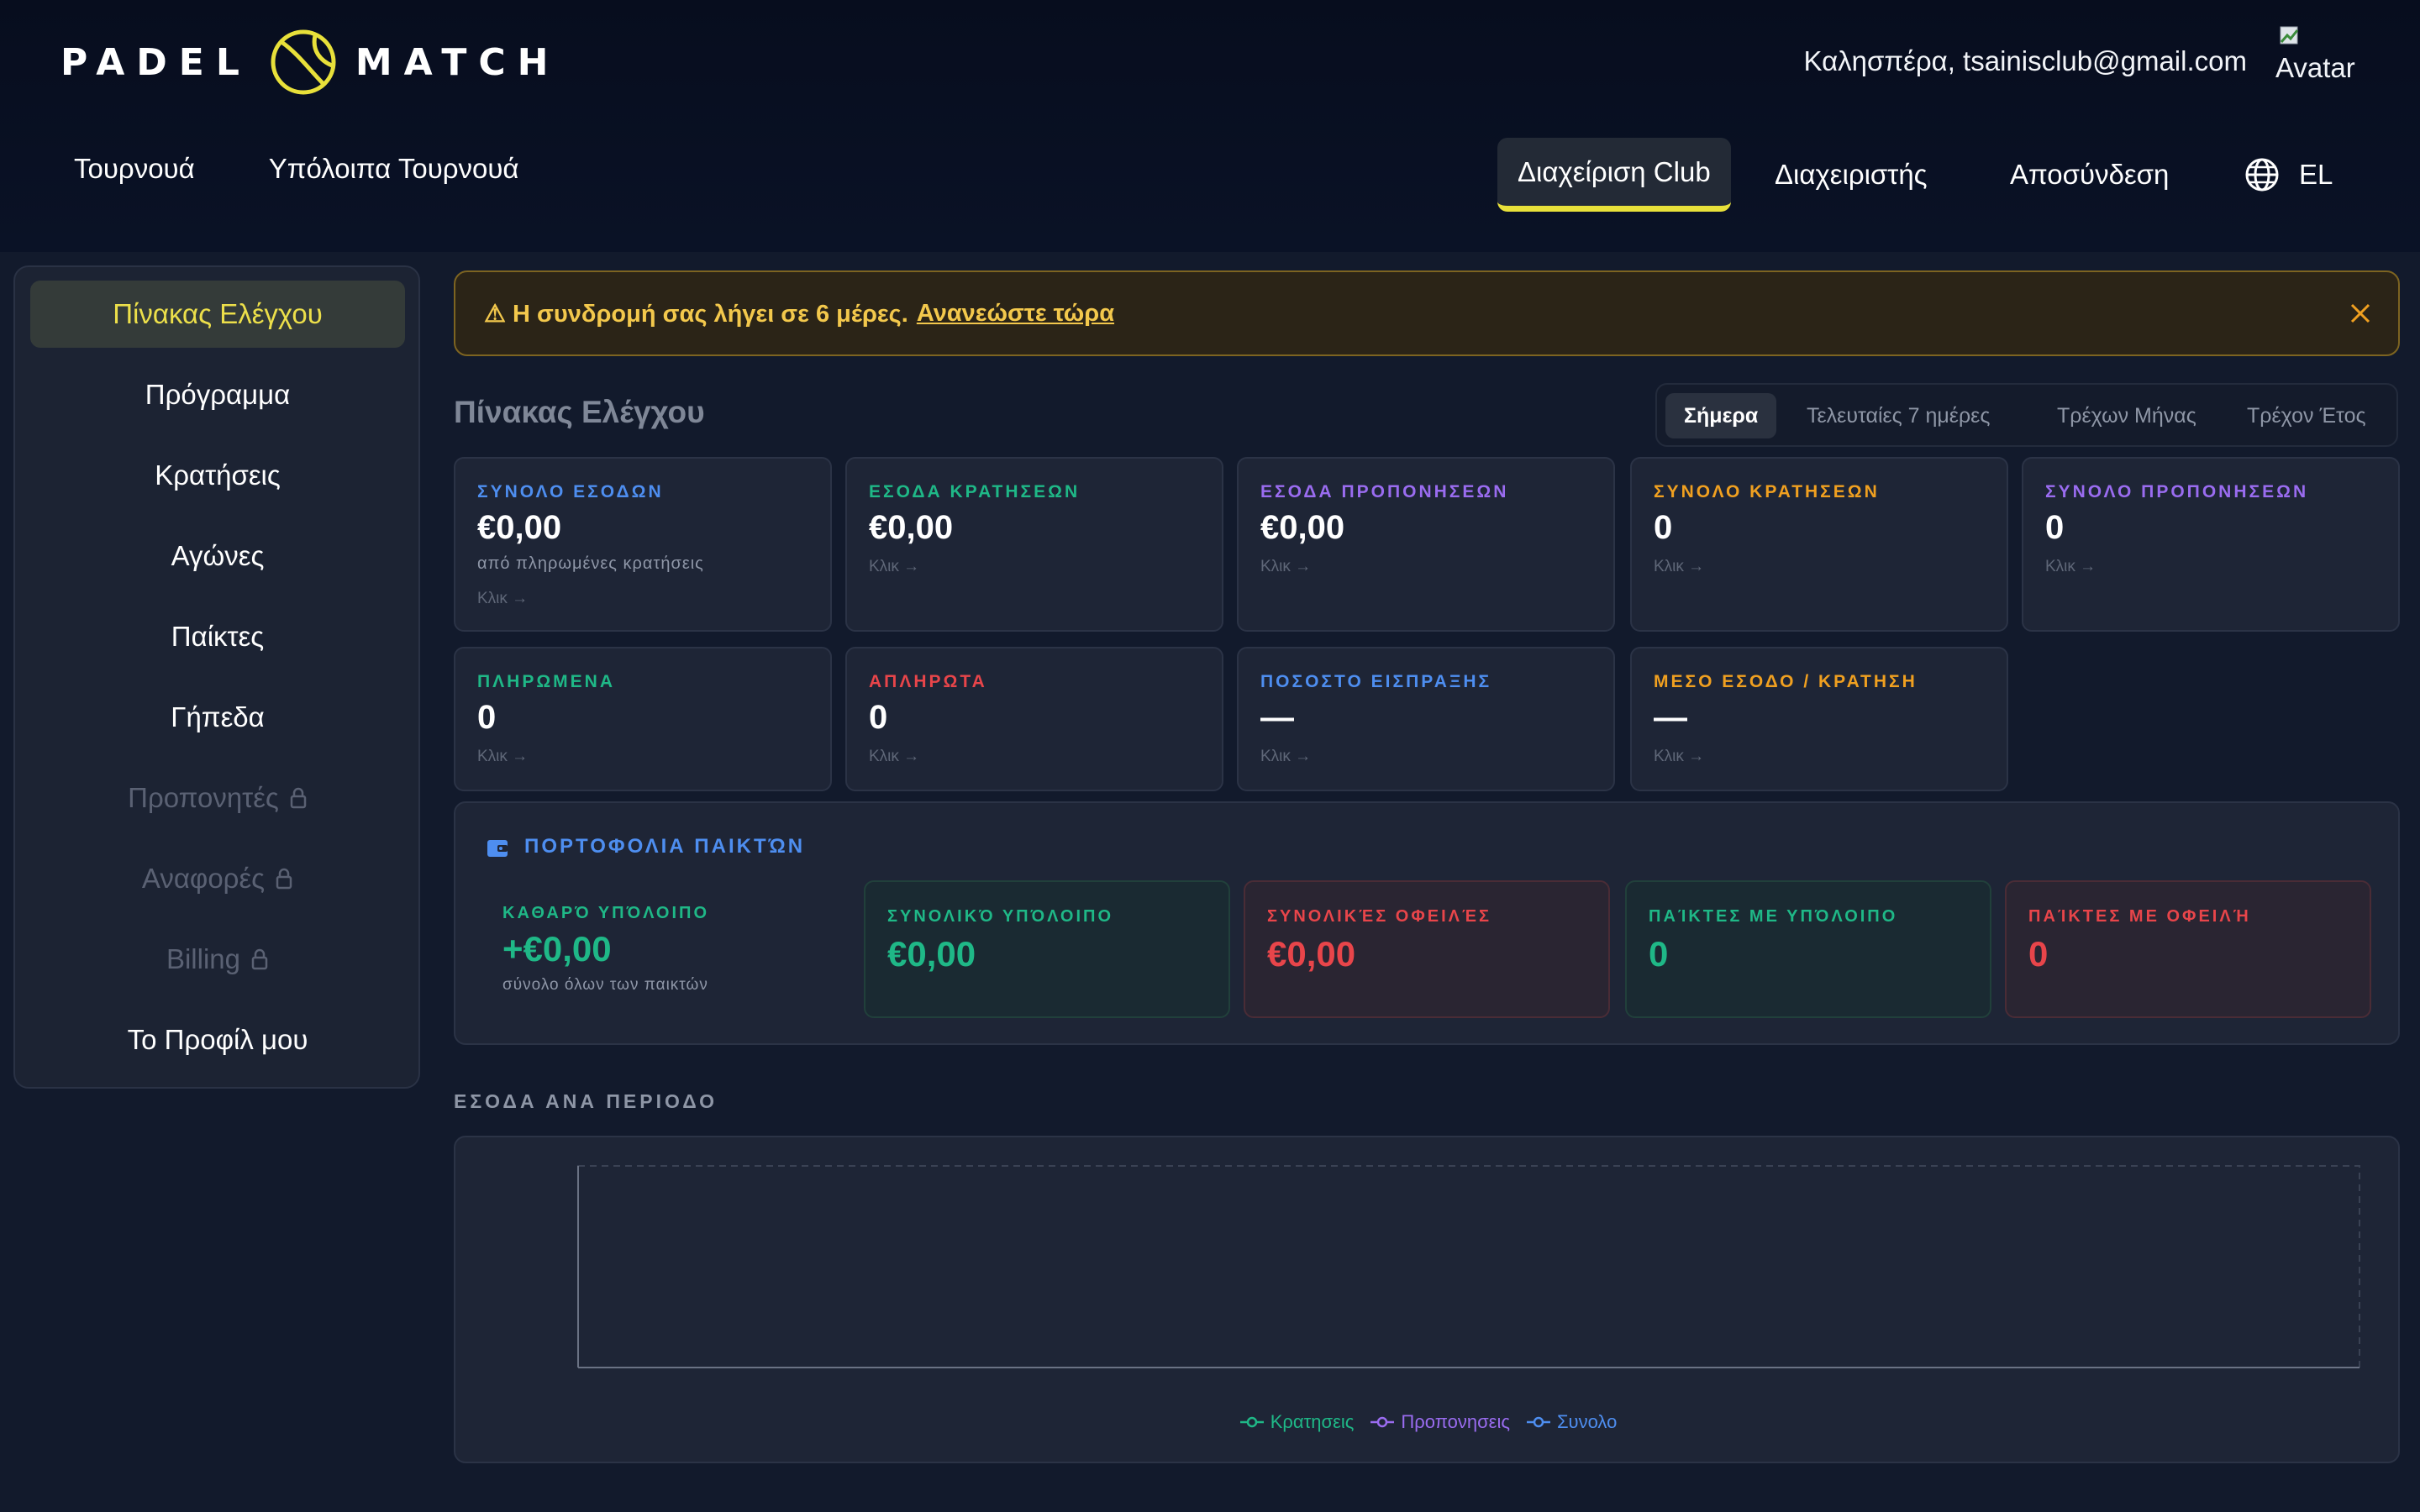 The image size is (2420, 1512). What do you see at coordinates (134, 169) in the screenshot?
I see `nav-tournaments: Τουρνουά` at bounding box center [134, 169].